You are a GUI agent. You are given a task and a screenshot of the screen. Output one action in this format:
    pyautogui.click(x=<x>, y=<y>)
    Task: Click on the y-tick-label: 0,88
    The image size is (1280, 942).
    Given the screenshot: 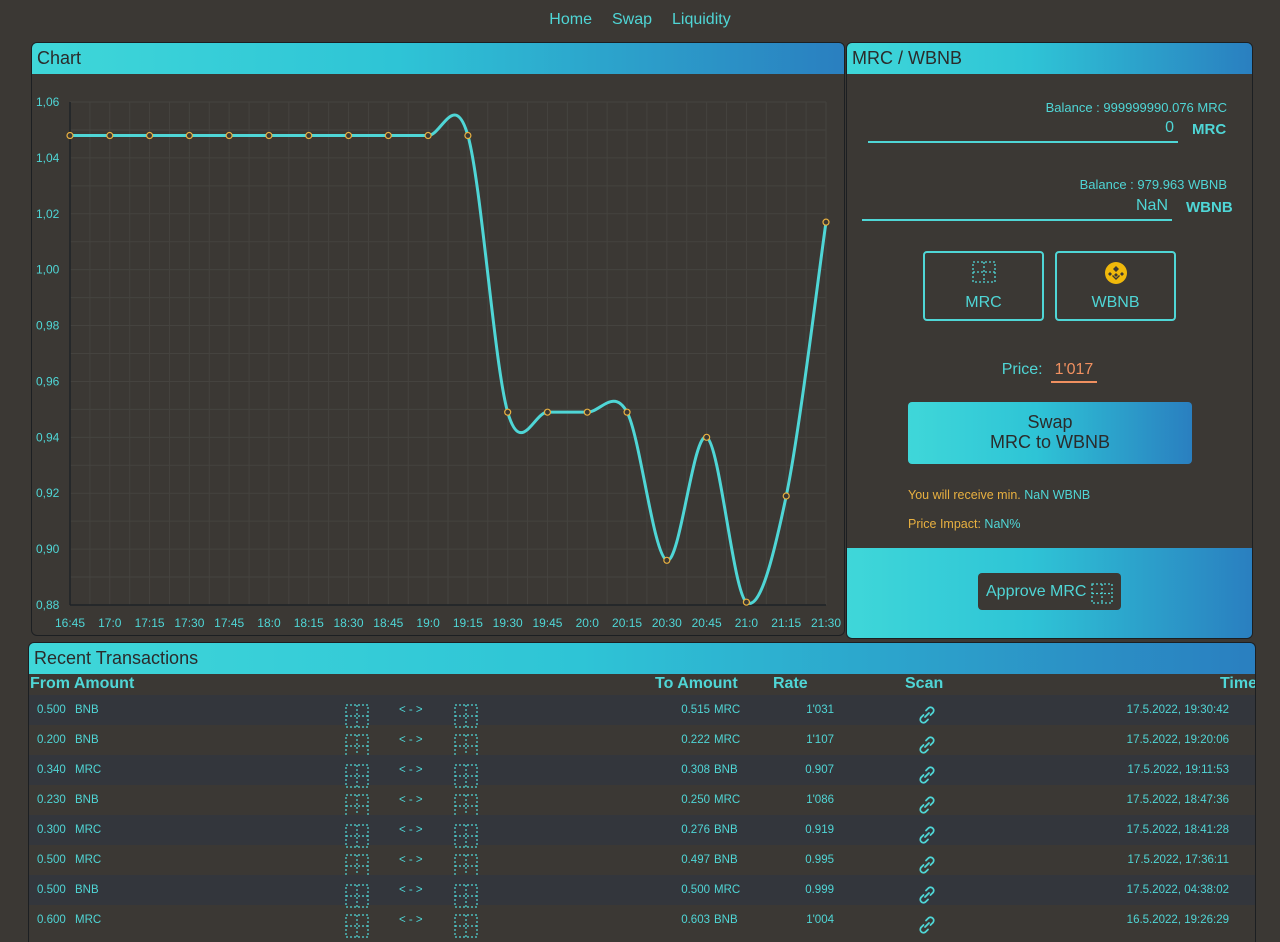 What is the action you would take?
    pyautogui.click(x=48, y=605)
    